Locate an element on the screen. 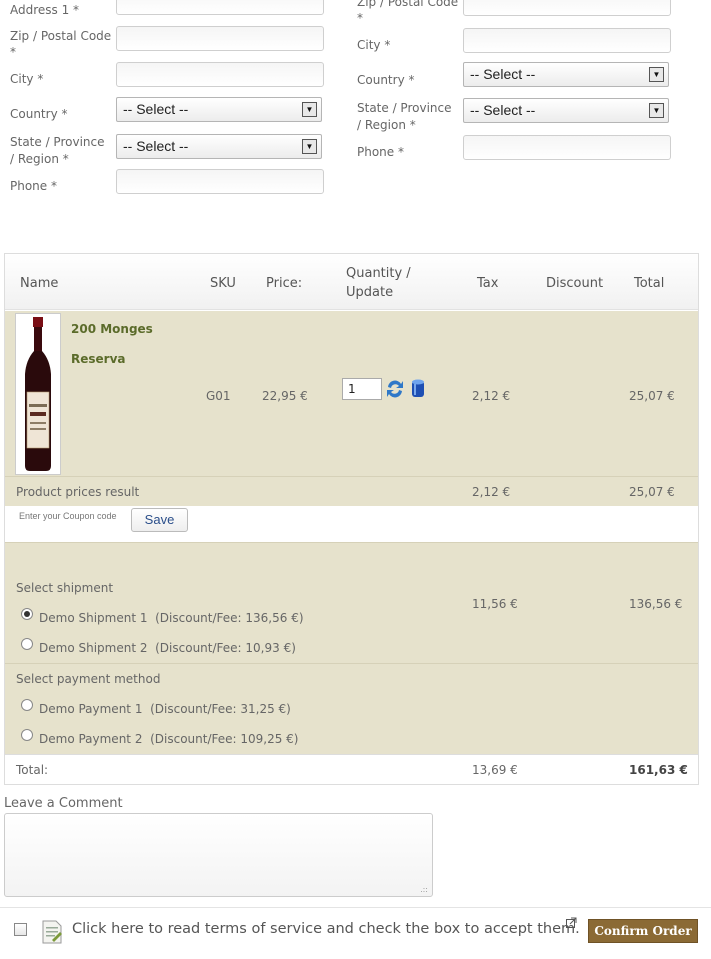 The width and height of the screenshot is (711, 959). state-select-value: -- Select -- is located at coordinates (156, 146).